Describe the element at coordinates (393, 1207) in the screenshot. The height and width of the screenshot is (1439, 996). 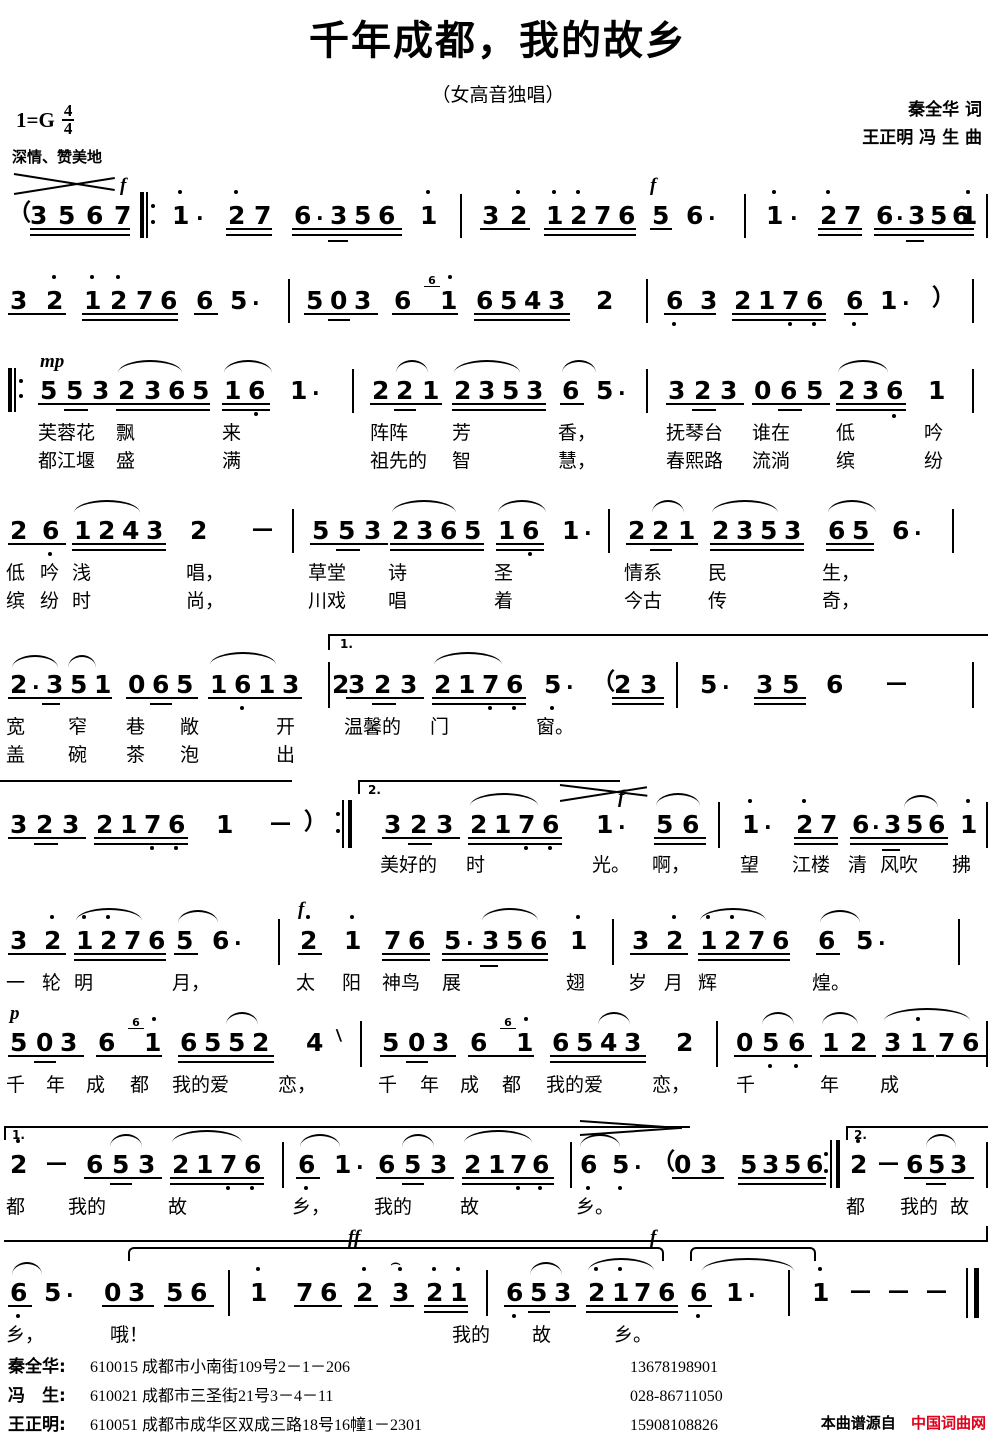
I see `lyric-line-1: 我的` at that location.